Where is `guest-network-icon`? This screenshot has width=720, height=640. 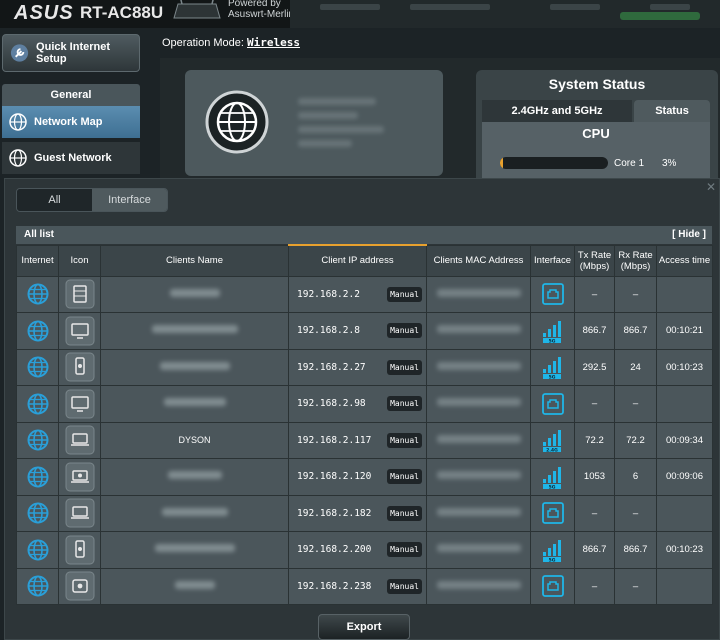
guest-network-icon is located at coordinates (18, 158).